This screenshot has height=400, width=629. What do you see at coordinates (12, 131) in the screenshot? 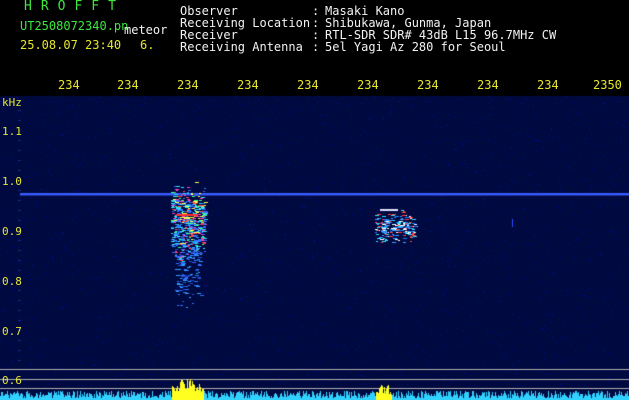
I see `freq-tick: 1.1` at bounding box center [12, 131].